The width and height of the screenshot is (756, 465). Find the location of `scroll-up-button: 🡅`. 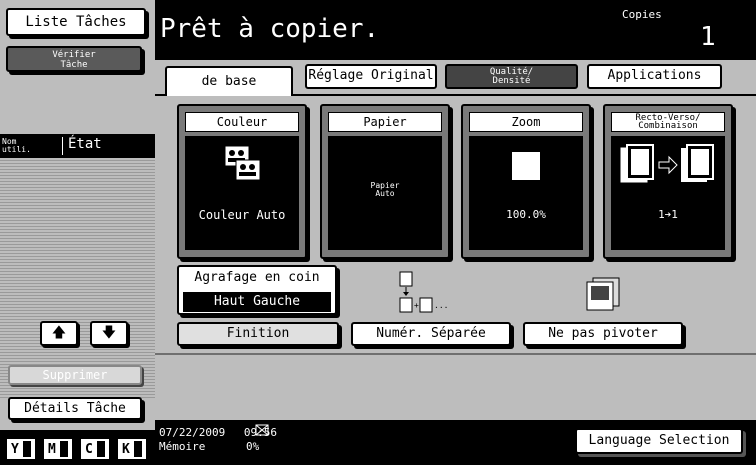

scroll-up-button: 🡅 is located at coordinates (59, 333).